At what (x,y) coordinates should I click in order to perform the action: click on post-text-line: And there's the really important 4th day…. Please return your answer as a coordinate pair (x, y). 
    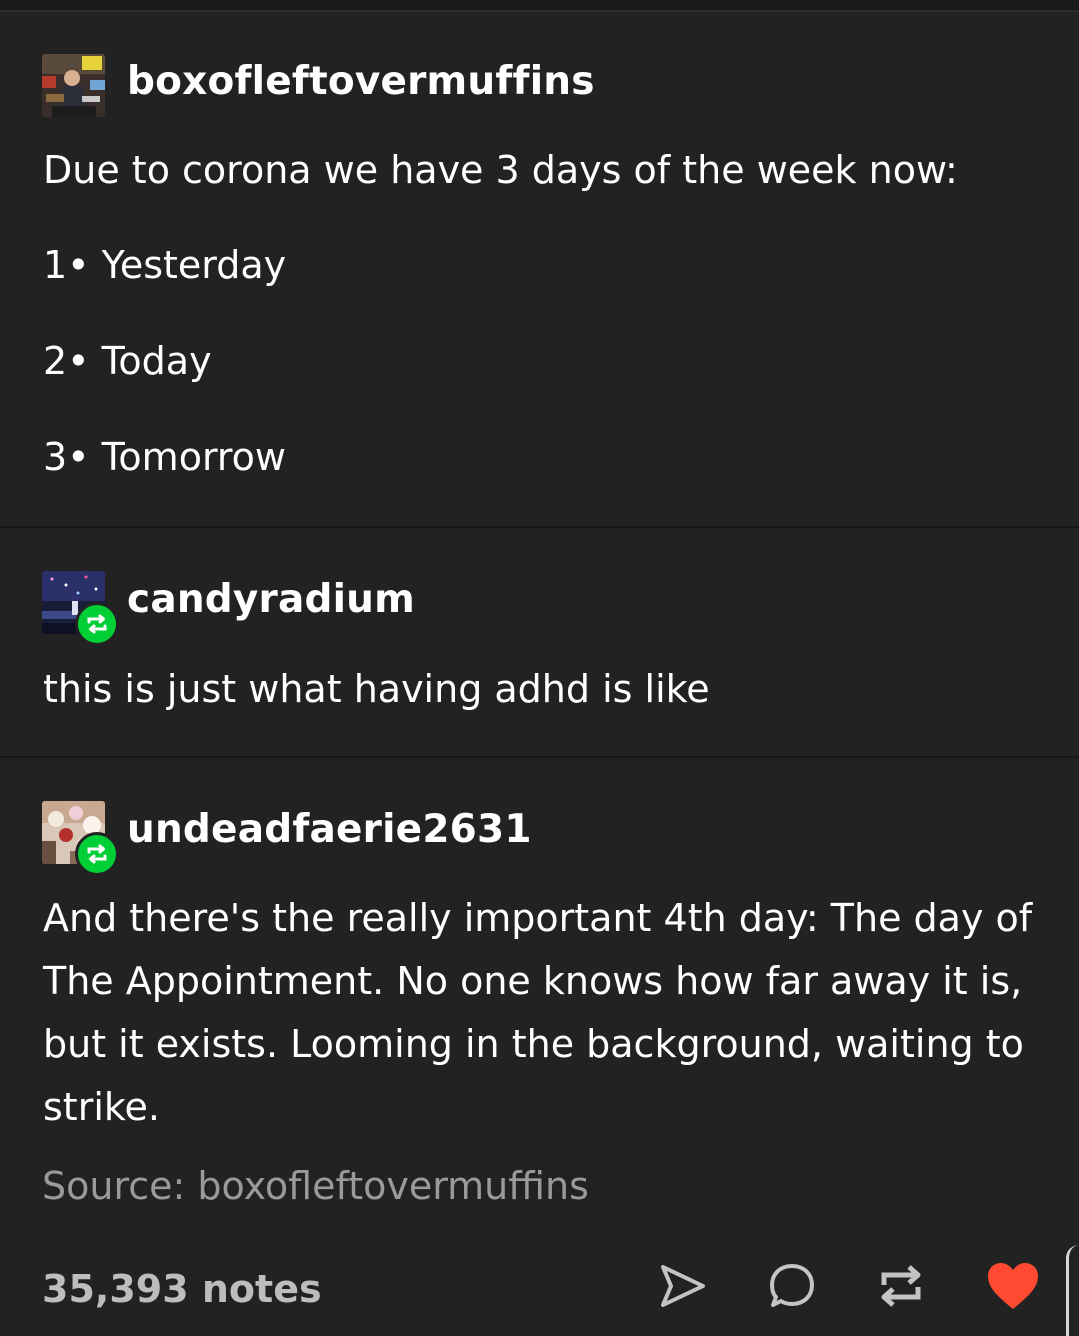
    Looking at the image, I should click on (538, 918).